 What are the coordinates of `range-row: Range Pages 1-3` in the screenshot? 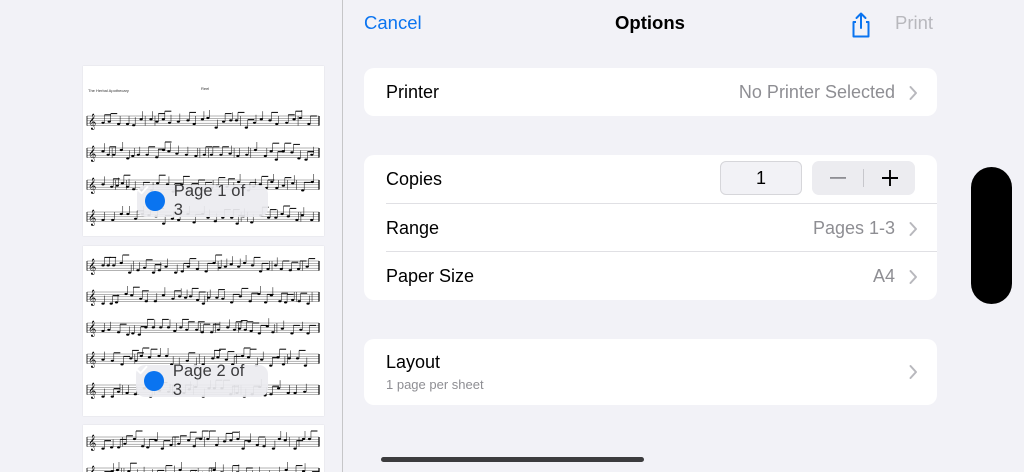 It's located at (650, 228).